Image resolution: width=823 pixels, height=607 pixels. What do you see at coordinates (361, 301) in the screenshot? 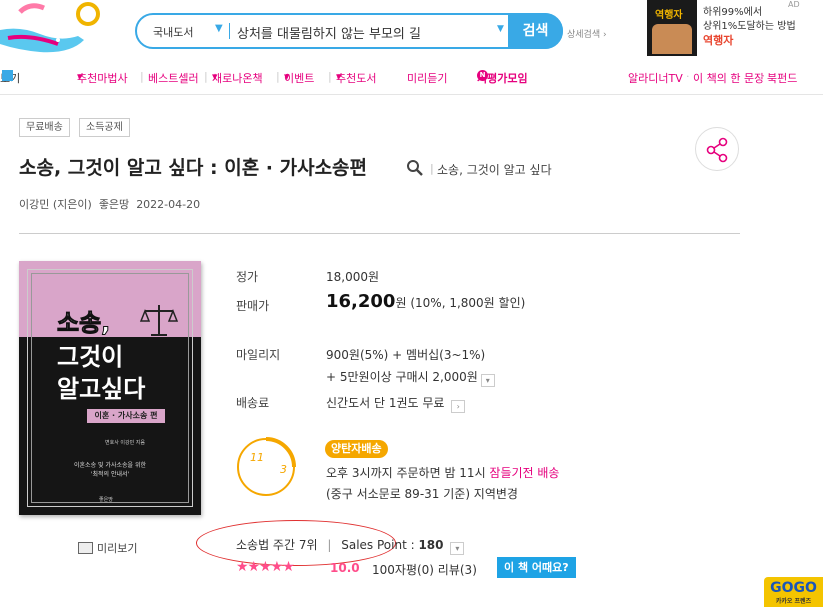
I see `sale-price: 16,200` at bounding box center [361, 301].